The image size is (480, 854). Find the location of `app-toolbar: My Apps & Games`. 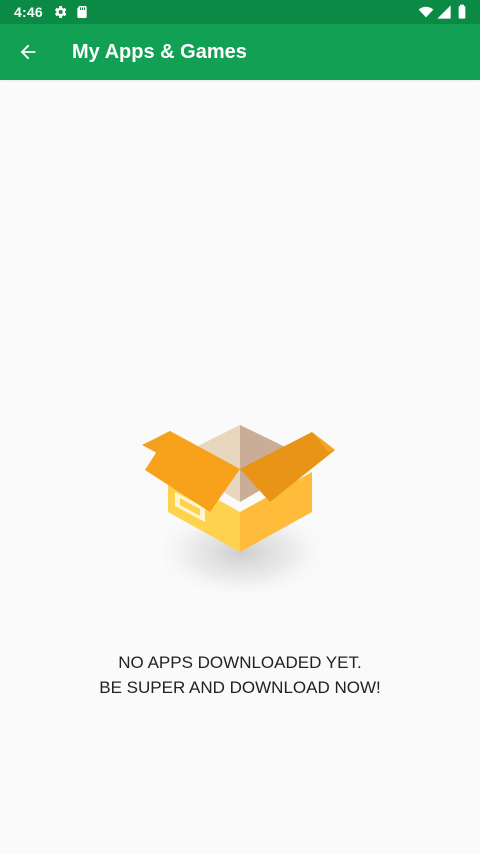

app-toolbar: My Apps & Games is located at coordinates (240, 52).